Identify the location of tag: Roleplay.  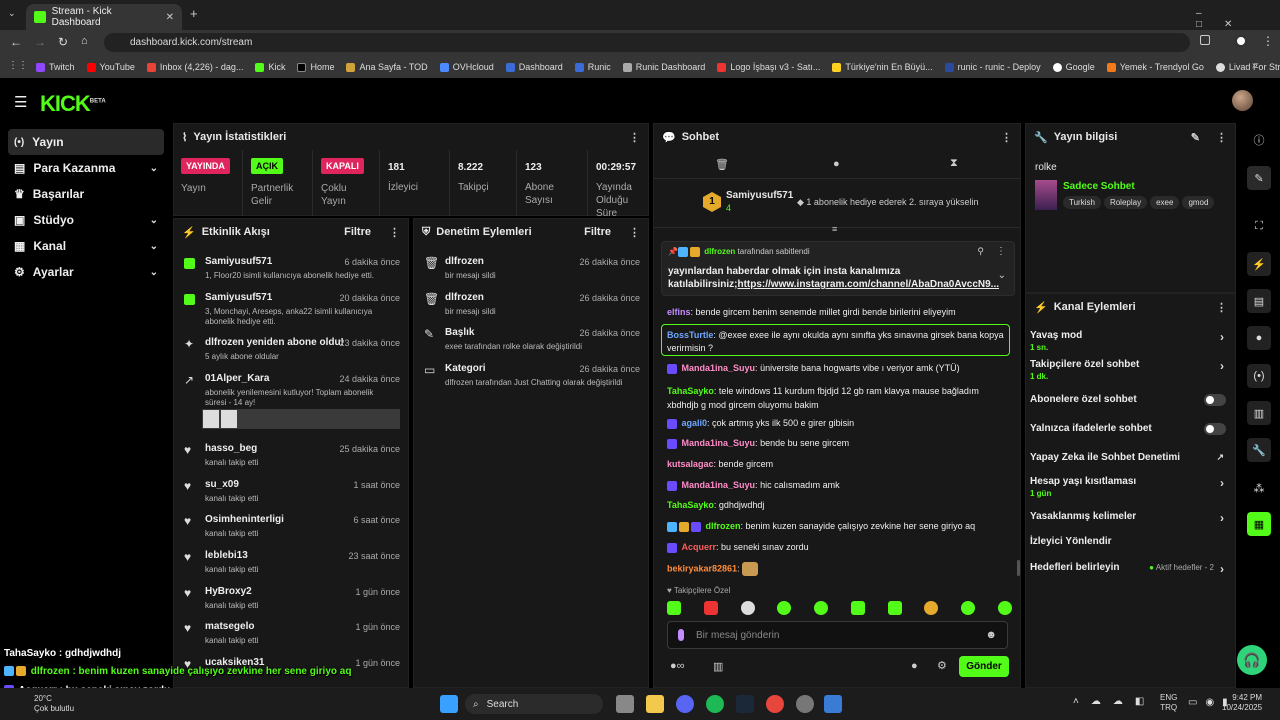
(1125, 202).